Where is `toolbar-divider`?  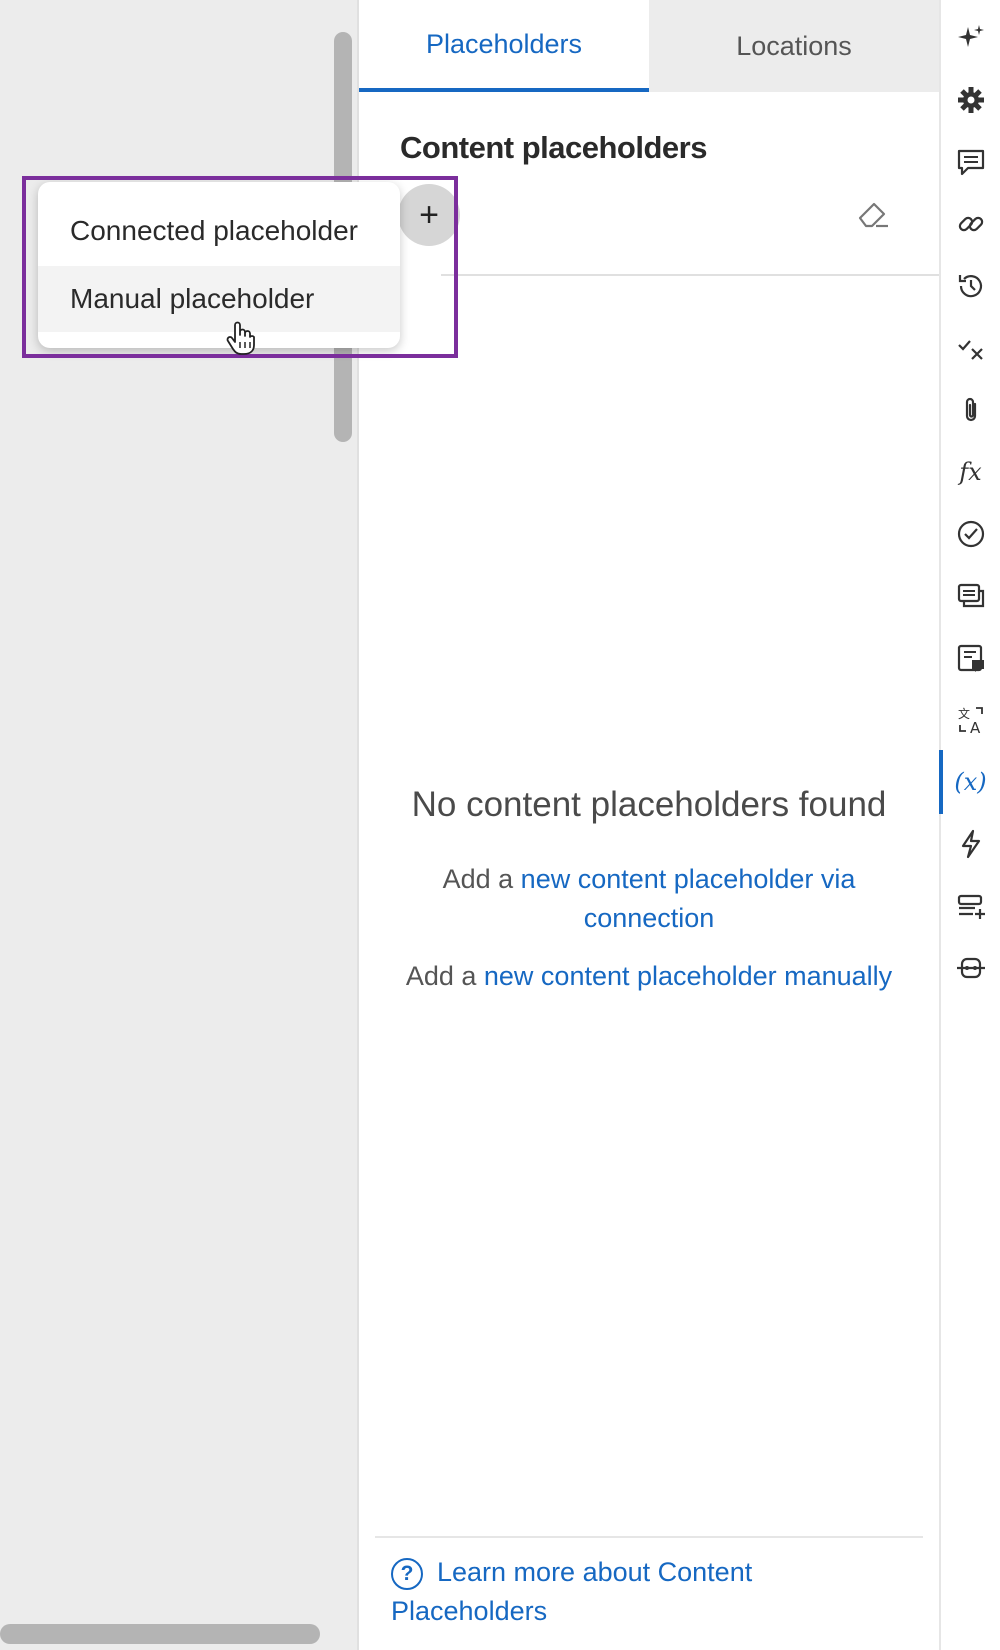
toolbar-divider is located at coordinates (690, 275).